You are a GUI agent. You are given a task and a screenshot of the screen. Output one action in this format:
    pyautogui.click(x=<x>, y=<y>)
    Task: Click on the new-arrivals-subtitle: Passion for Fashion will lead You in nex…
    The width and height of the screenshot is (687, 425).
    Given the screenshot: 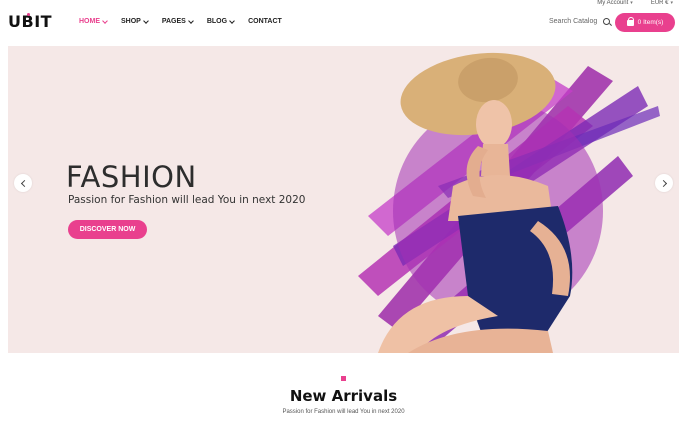 What is the action you would take?
    pyautogui.click(x=343, y=412)
    